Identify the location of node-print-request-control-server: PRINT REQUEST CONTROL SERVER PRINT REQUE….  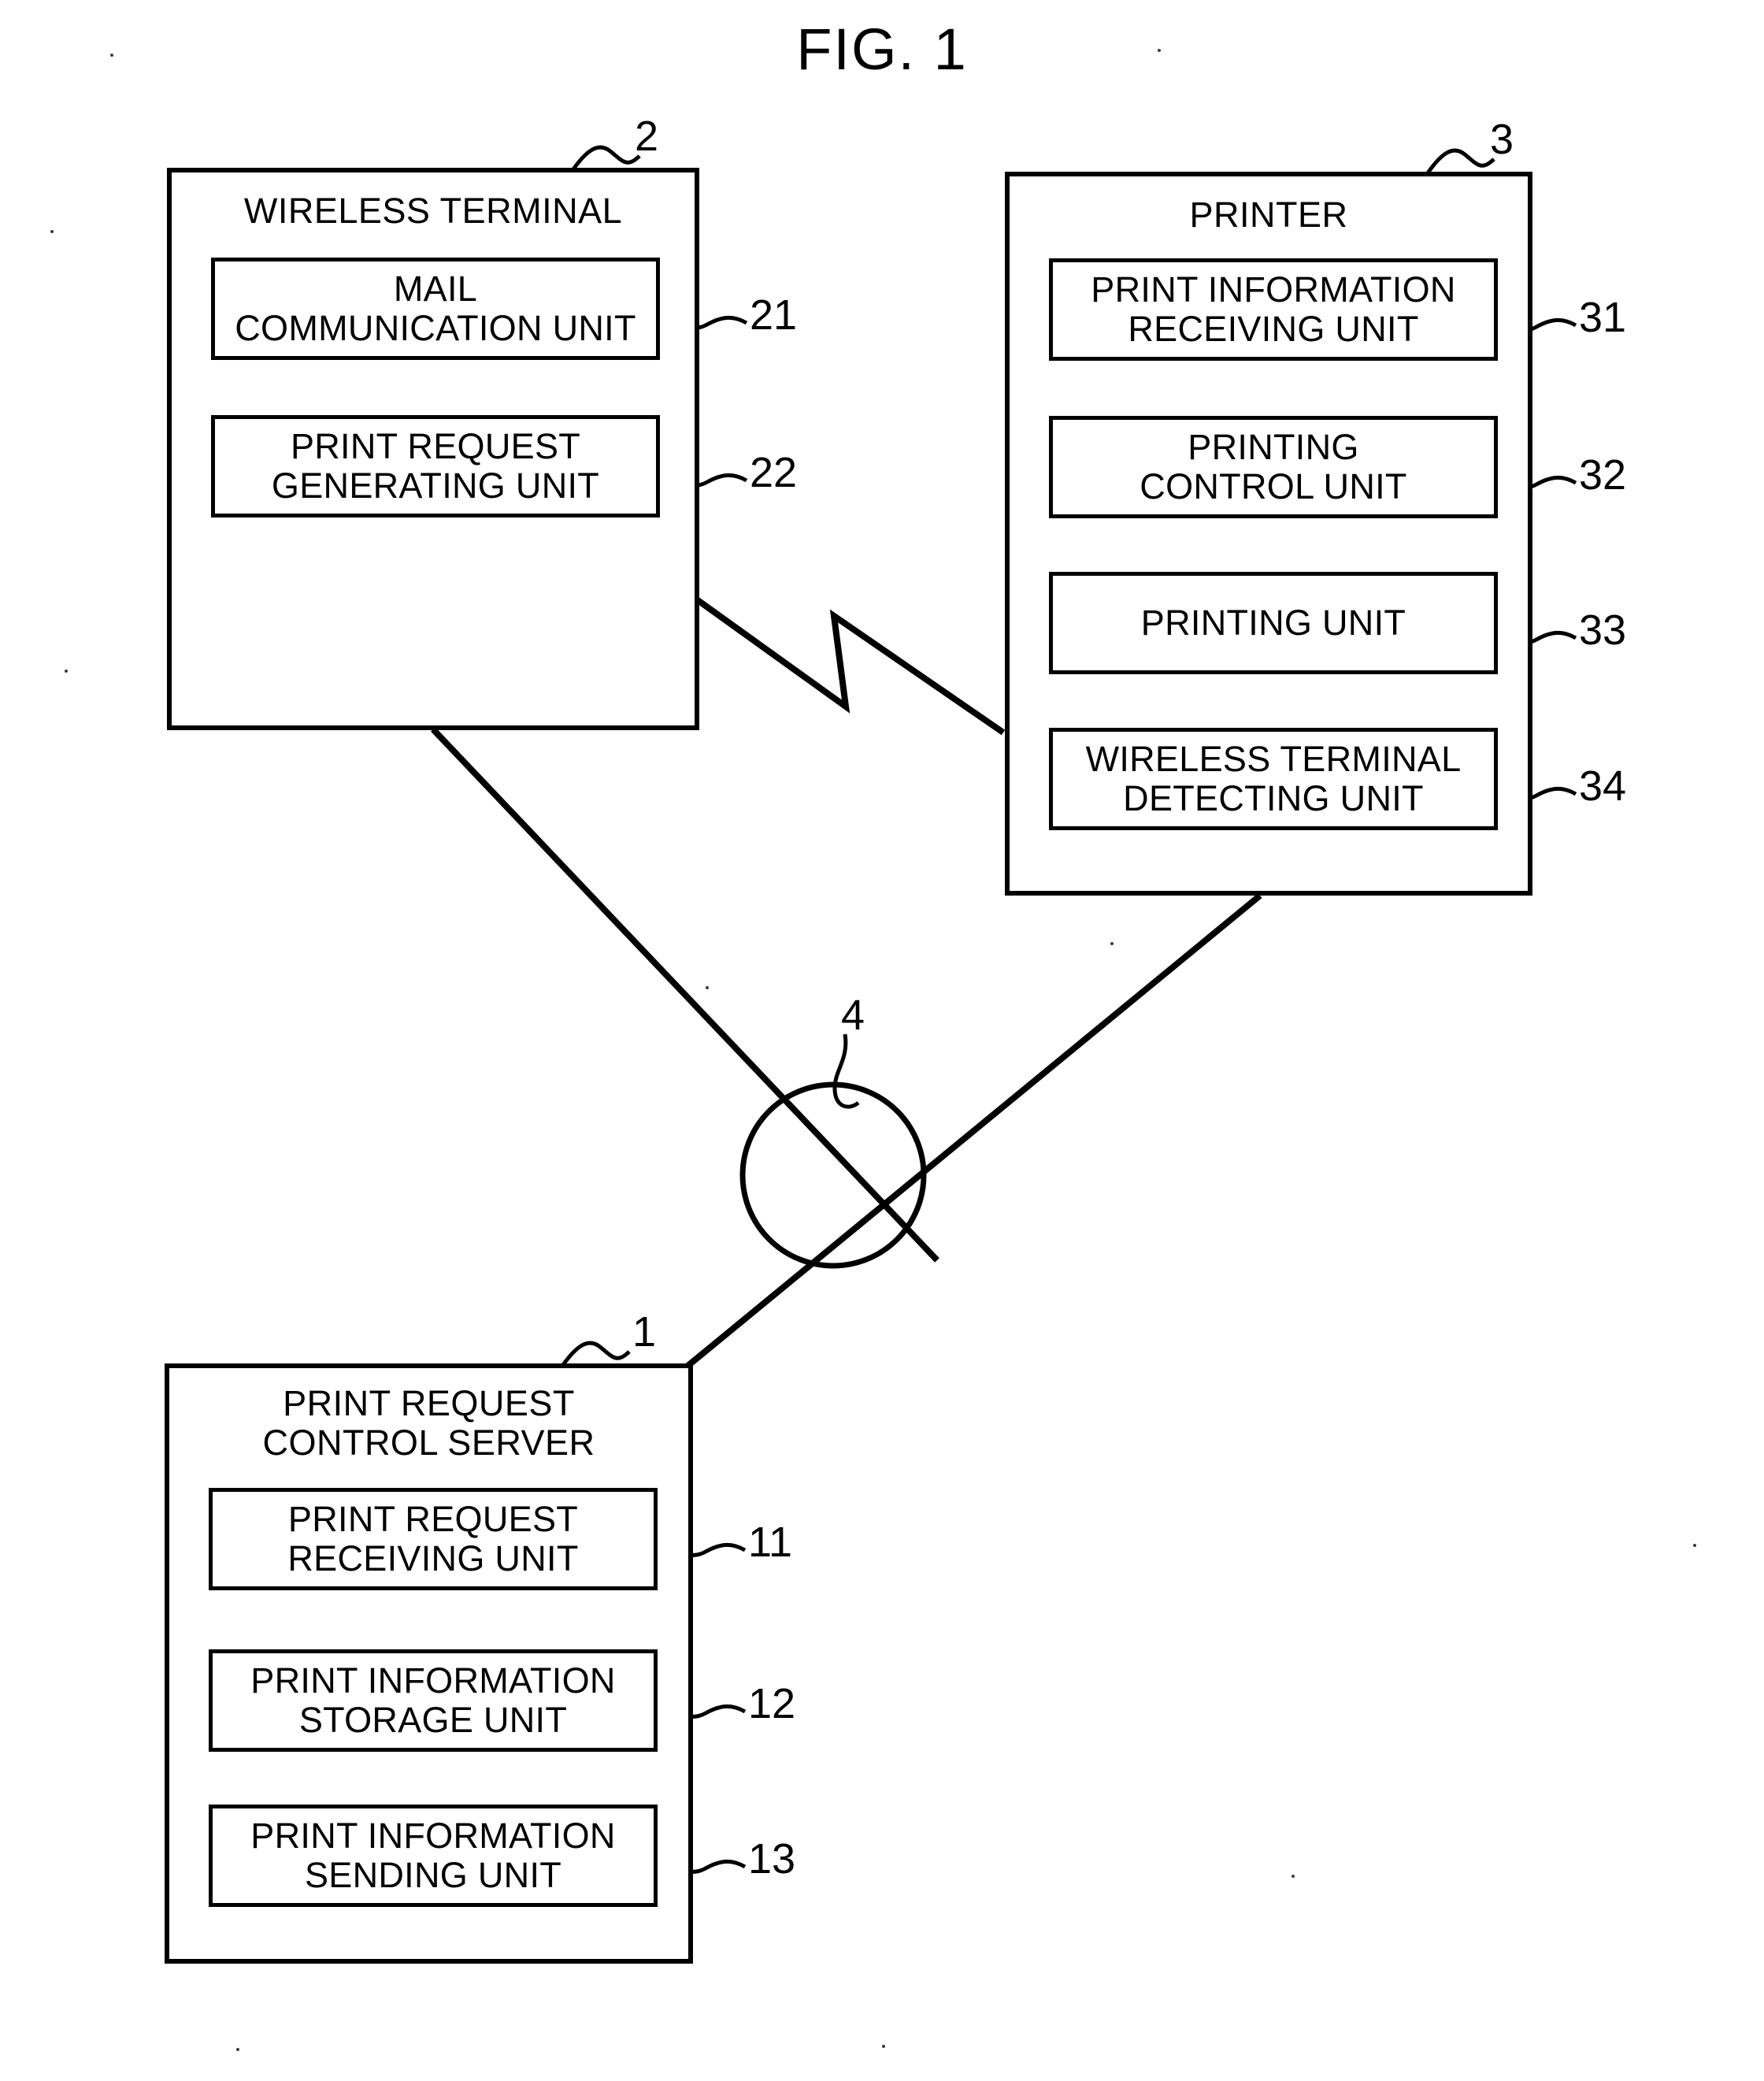
(429, 1664).